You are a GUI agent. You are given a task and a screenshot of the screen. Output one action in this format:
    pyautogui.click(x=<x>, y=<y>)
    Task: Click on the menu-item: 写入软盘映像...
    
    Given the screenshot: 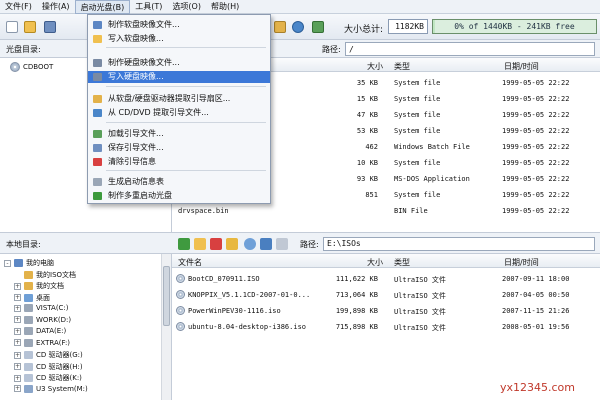 What is the action you would take?
    pyautogui.click(x=179, y=39)
    